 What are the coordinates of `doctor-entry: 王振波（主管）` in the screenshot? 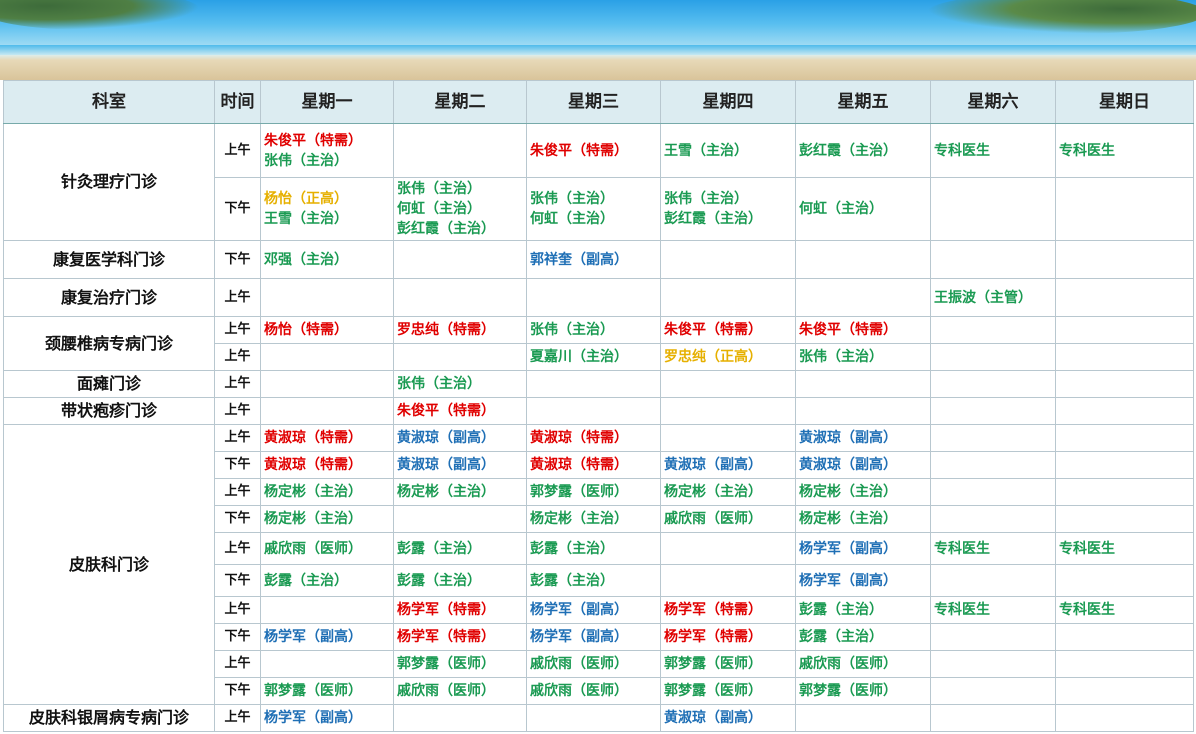 It's located at (983, 297).